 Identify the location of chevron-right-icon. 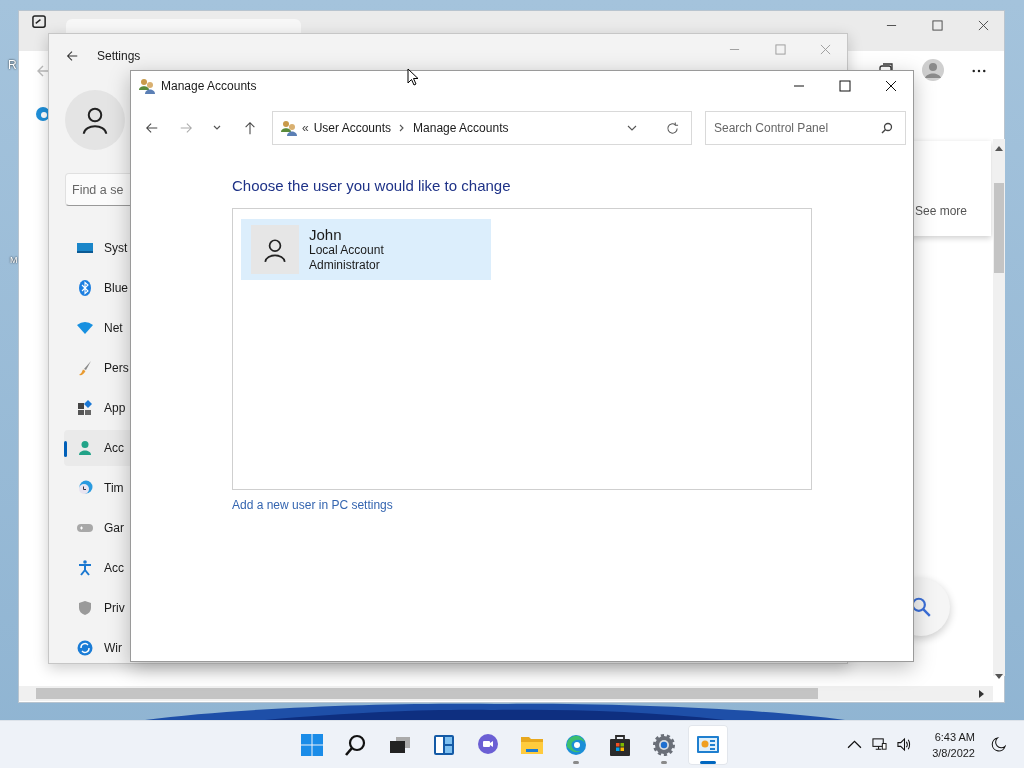
(402, 128).